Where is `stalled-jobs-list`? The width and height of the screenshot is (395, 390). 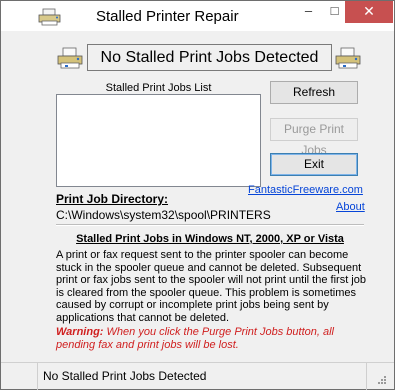
stalled-jobs-list is located at coordinates (158, 140).